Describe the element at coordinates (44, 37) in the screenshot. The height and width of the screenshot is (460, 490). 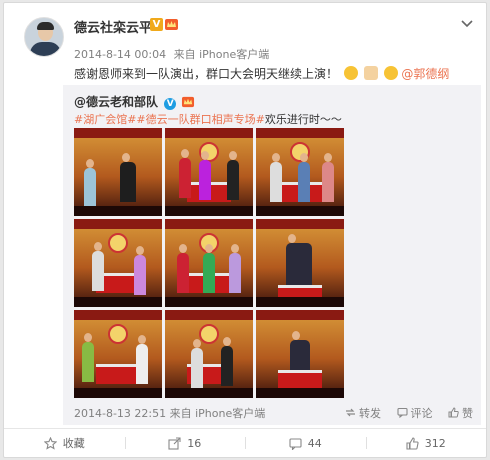
I see `author-avatar` at that location.